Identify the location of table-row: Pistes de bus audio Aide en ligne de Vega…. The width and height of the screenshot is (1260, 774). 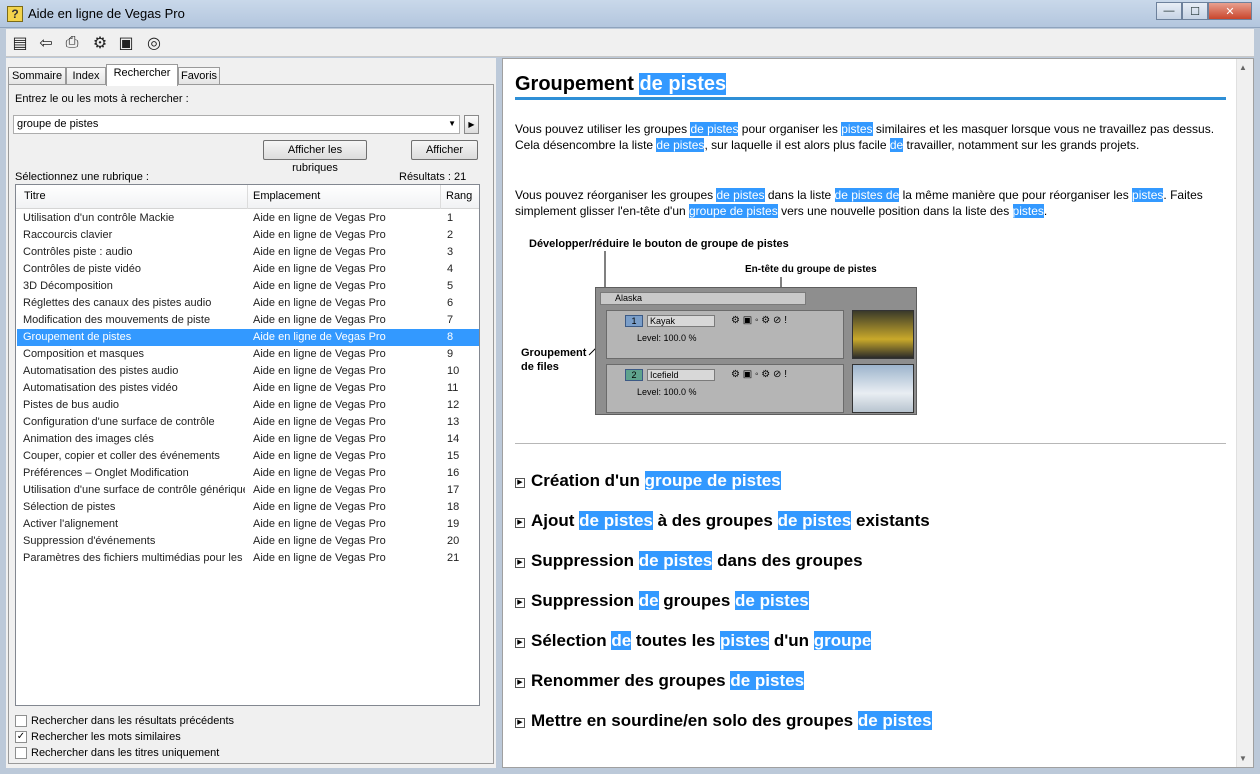
(248, 405).